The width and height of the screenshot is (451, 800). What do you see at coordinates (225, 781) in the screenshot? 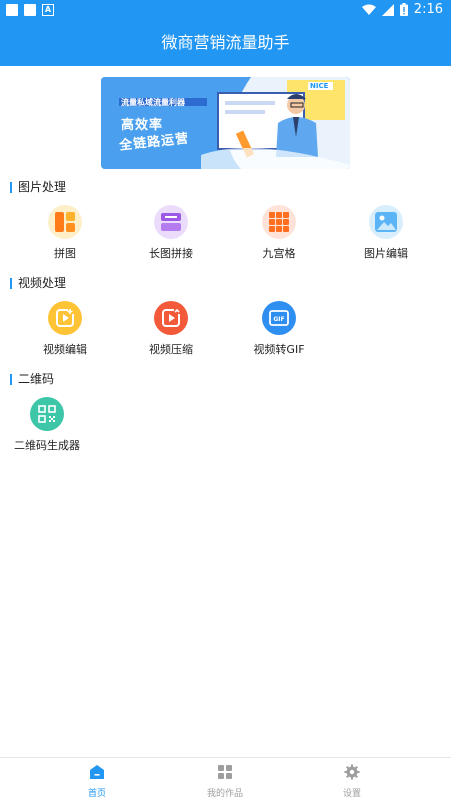
I see `tab-my-works: 我的作品` at bounding box center [225, 781].